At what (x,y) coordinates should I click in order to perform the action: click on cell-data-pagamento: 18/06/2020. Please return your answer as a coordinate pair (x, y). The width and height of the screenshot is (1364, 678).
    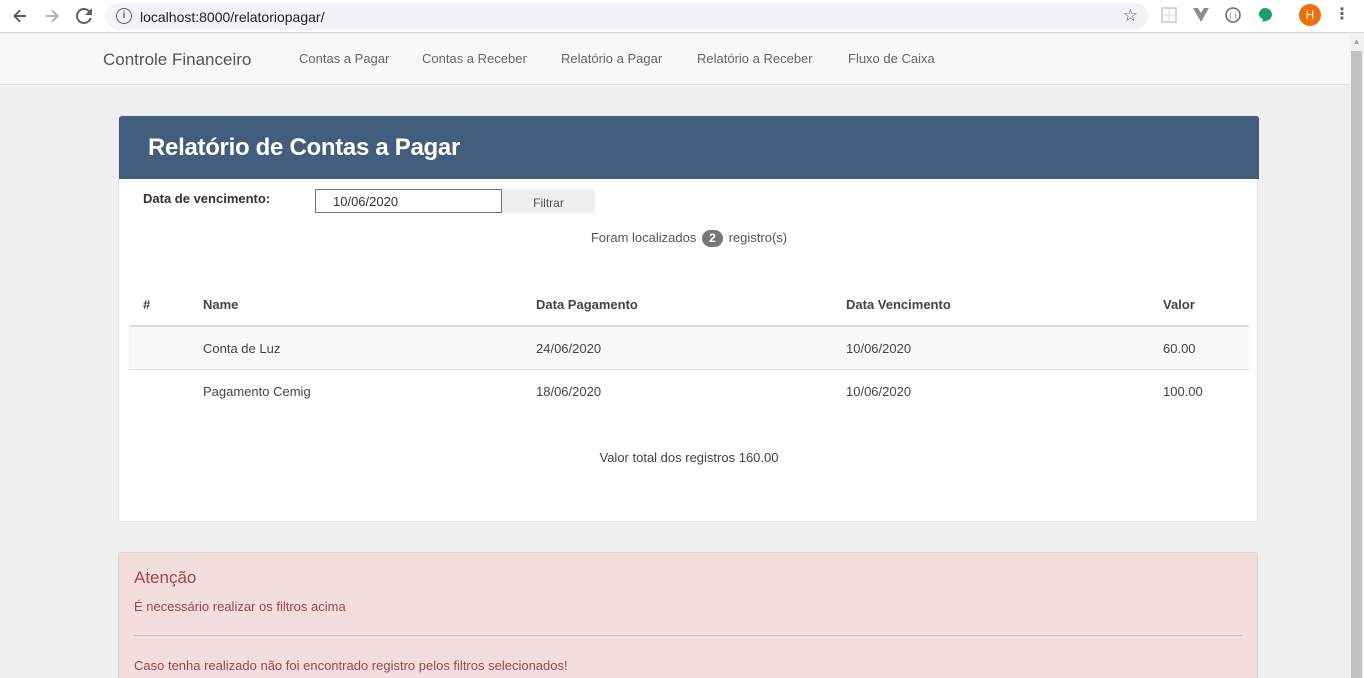
    Looking at the image, I should click on (569, 391).